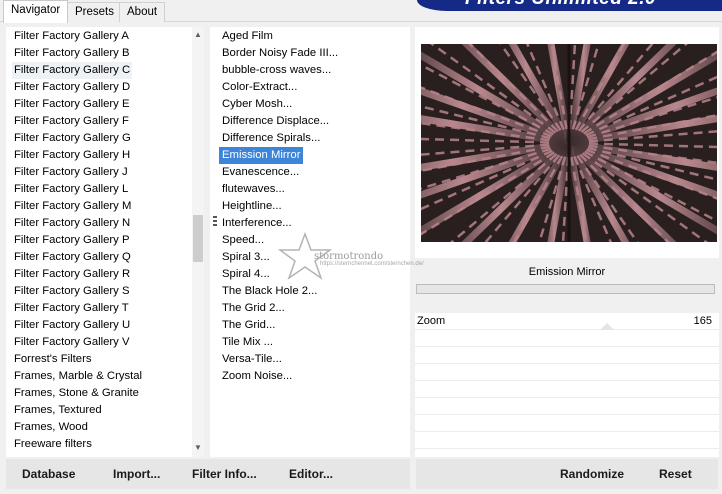 This screenshot has width=722, height=494. What do you see at coordinates (53, 444) in the screenshot?
I see `category-item: Freeware filters` at bounding box center [53, 444].